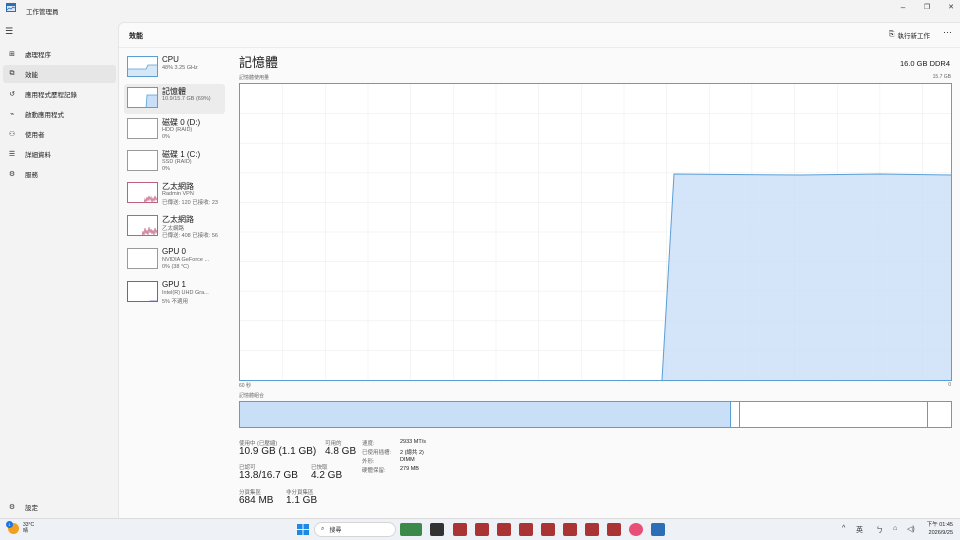 The image size is (960, 540). I want to click on cached-value: 4.2 GB, so click(327, 475).